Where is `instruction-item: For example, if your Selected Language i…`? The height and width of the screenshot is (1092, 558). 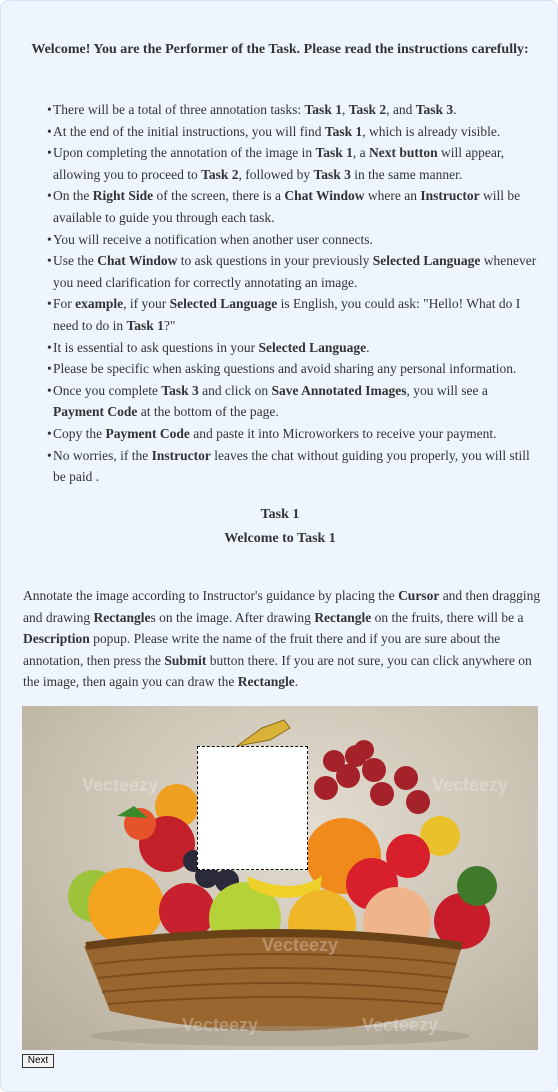 instruction-item: For example, if your Selected Language i… is located at coordinates (294, 314).